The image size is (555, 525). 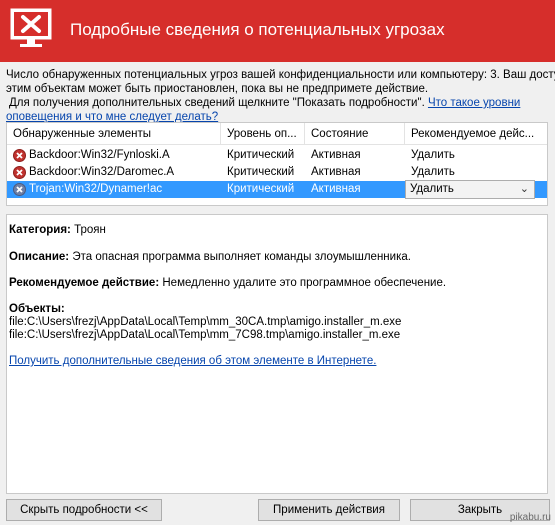 What do you see at coordinates (474, 103) in the screenshot?
I see `alert-levels-link: Что такое уровни` at bounding box center [474, 103].